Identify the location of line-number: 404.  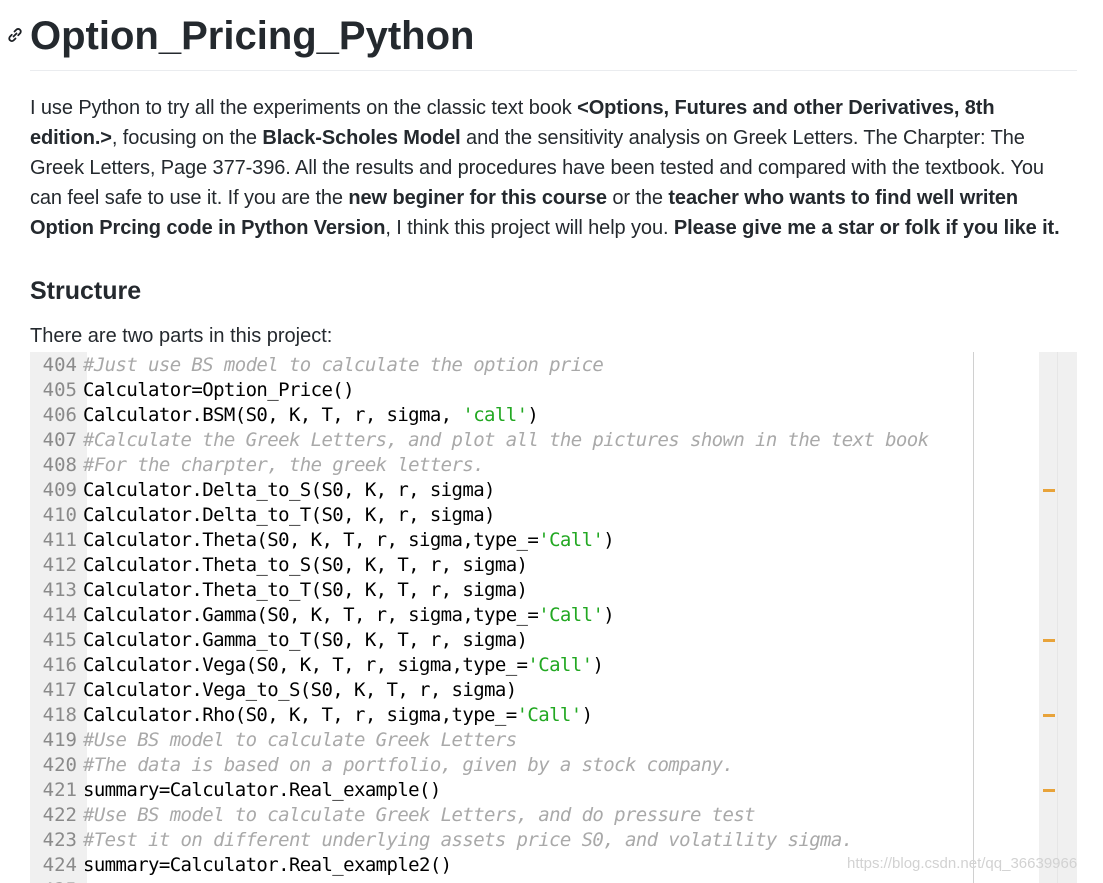
(59, 365).